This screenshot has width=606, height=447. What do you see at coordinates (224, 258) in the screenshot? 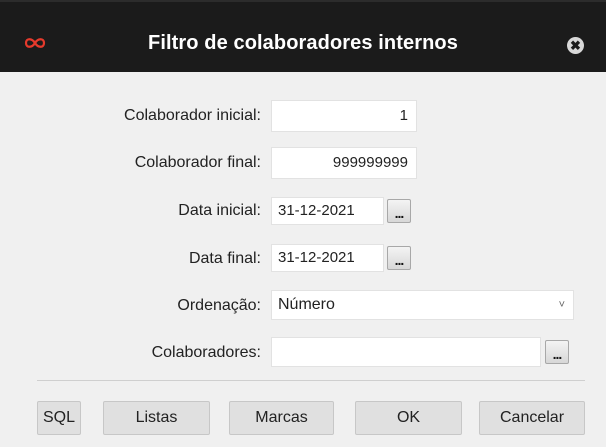
I see `data-final-label: Data final:` at bounding box center [224, 258].